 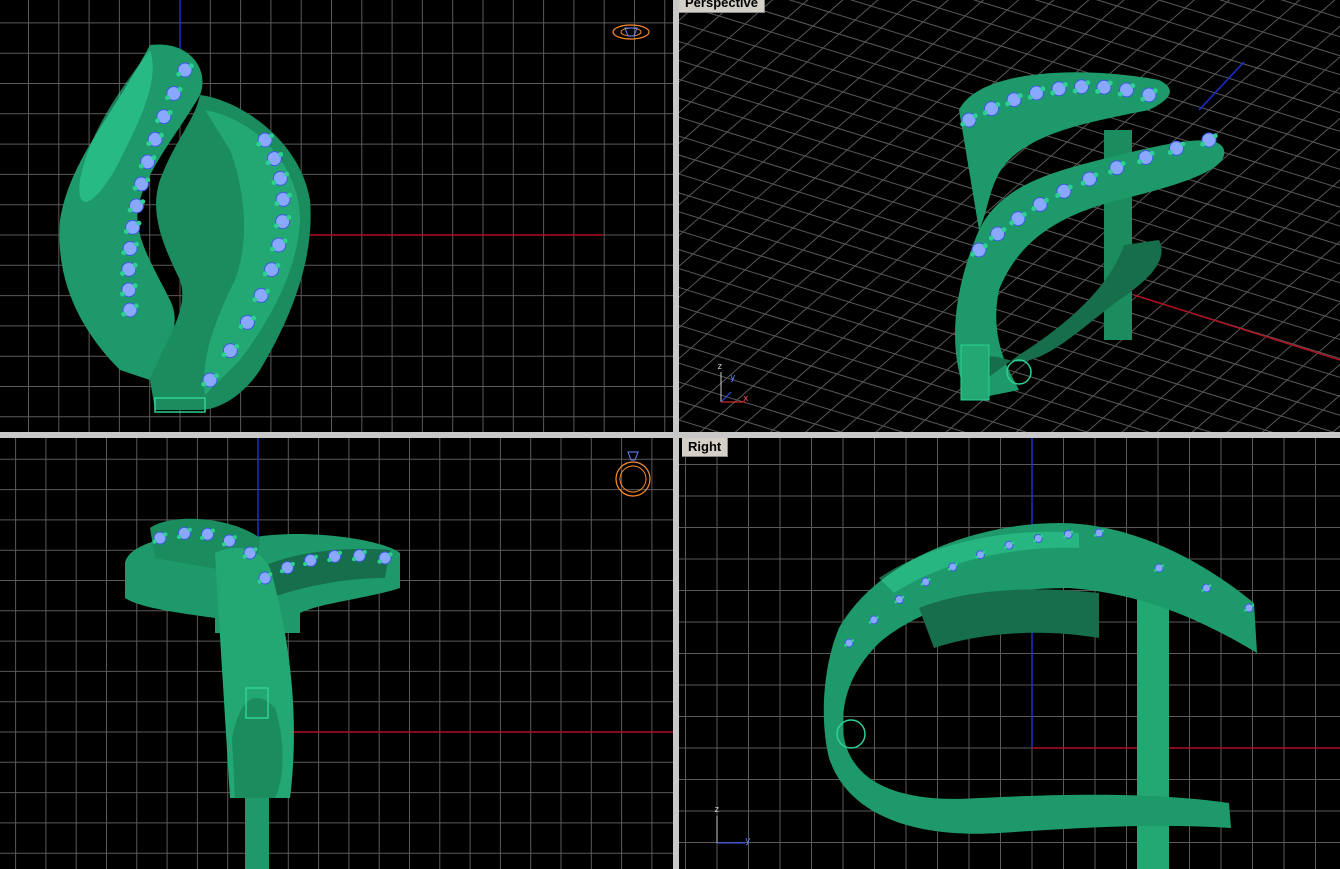 What do you see at coordinates (185, 228) in the screenshot?
I see `ring-model-top` at bounding box center [185, 228].